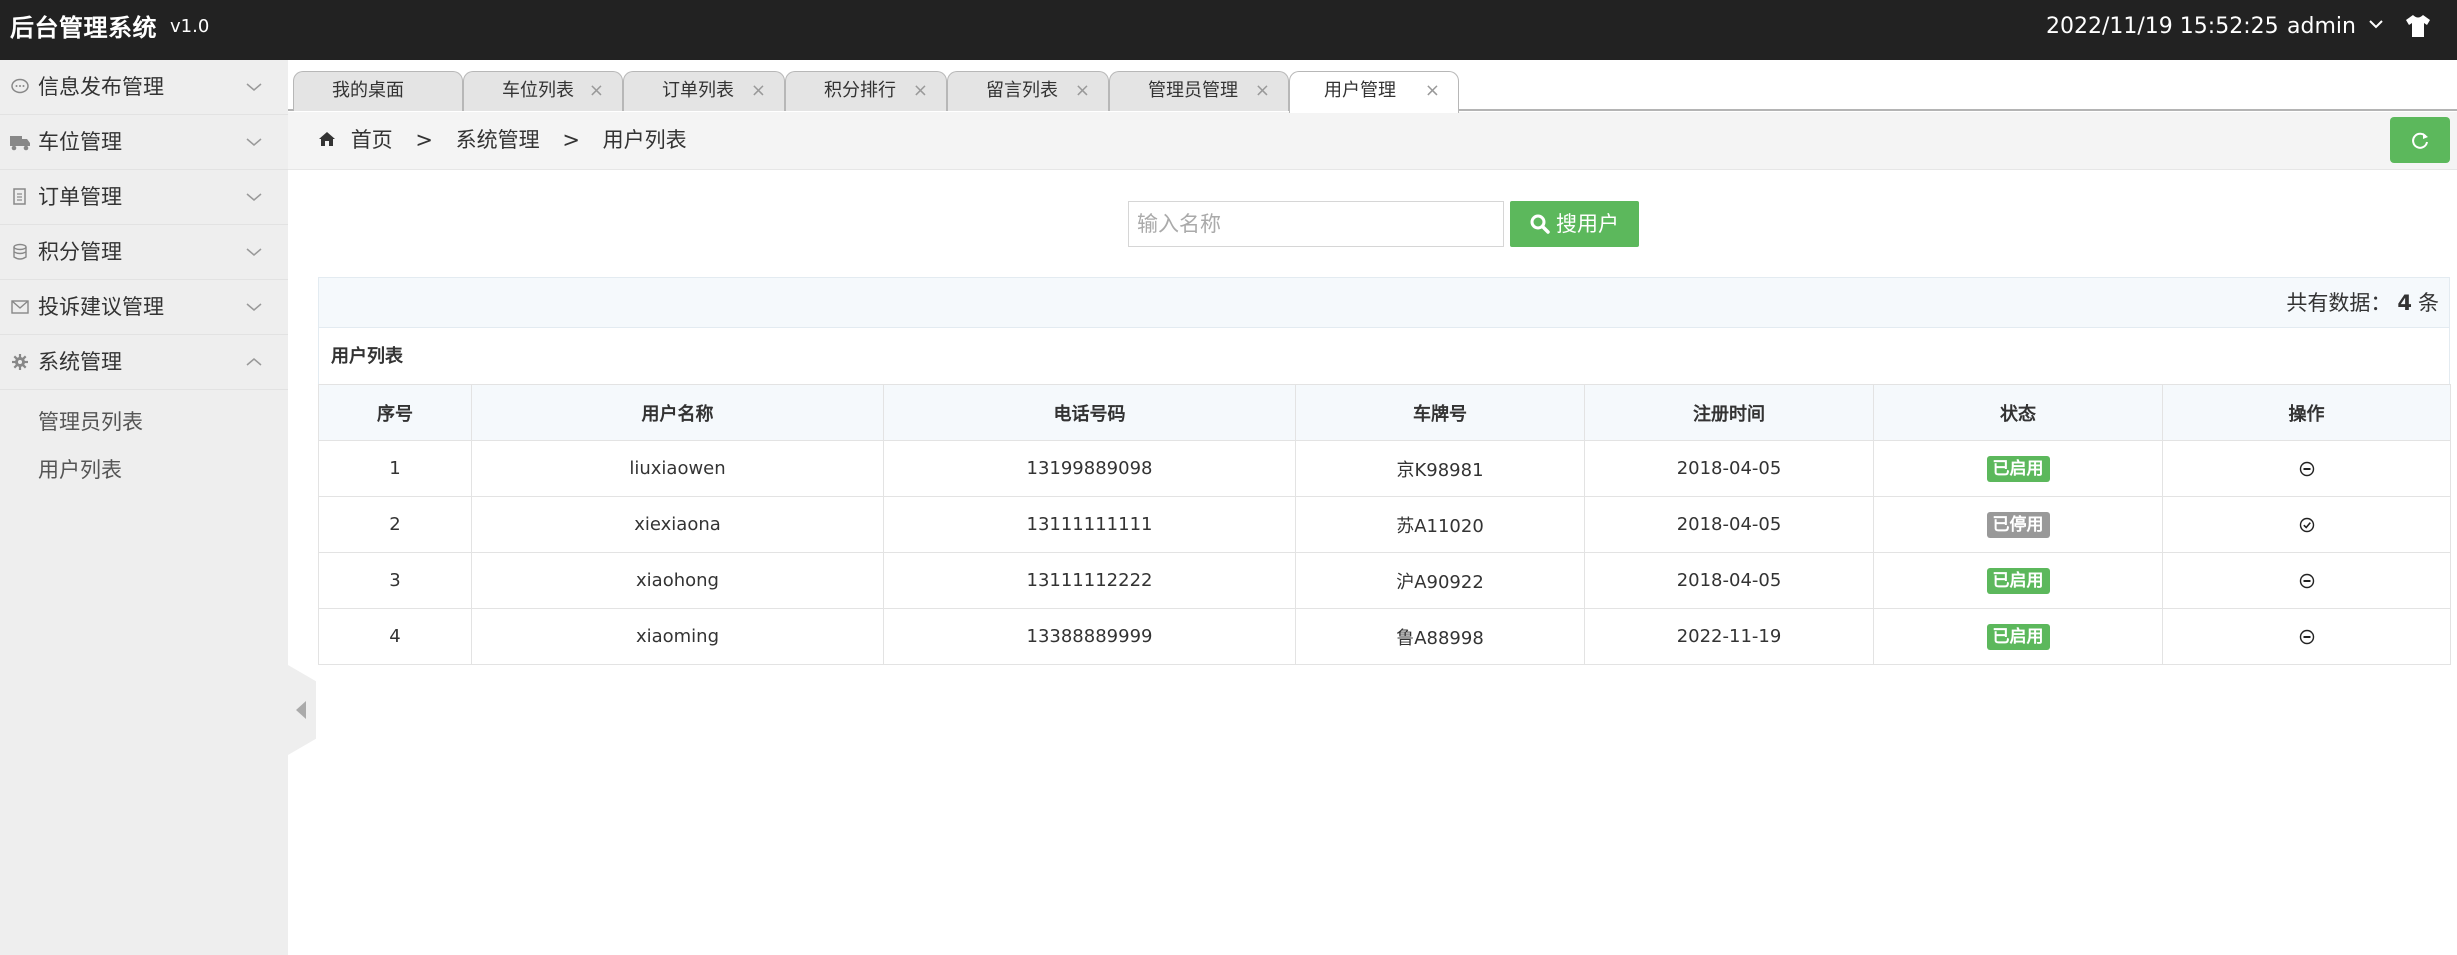  Describe the element at coordinates (144, 142) in the screenshot. I see `sidebar-item-parking: 车位管理` at that location.